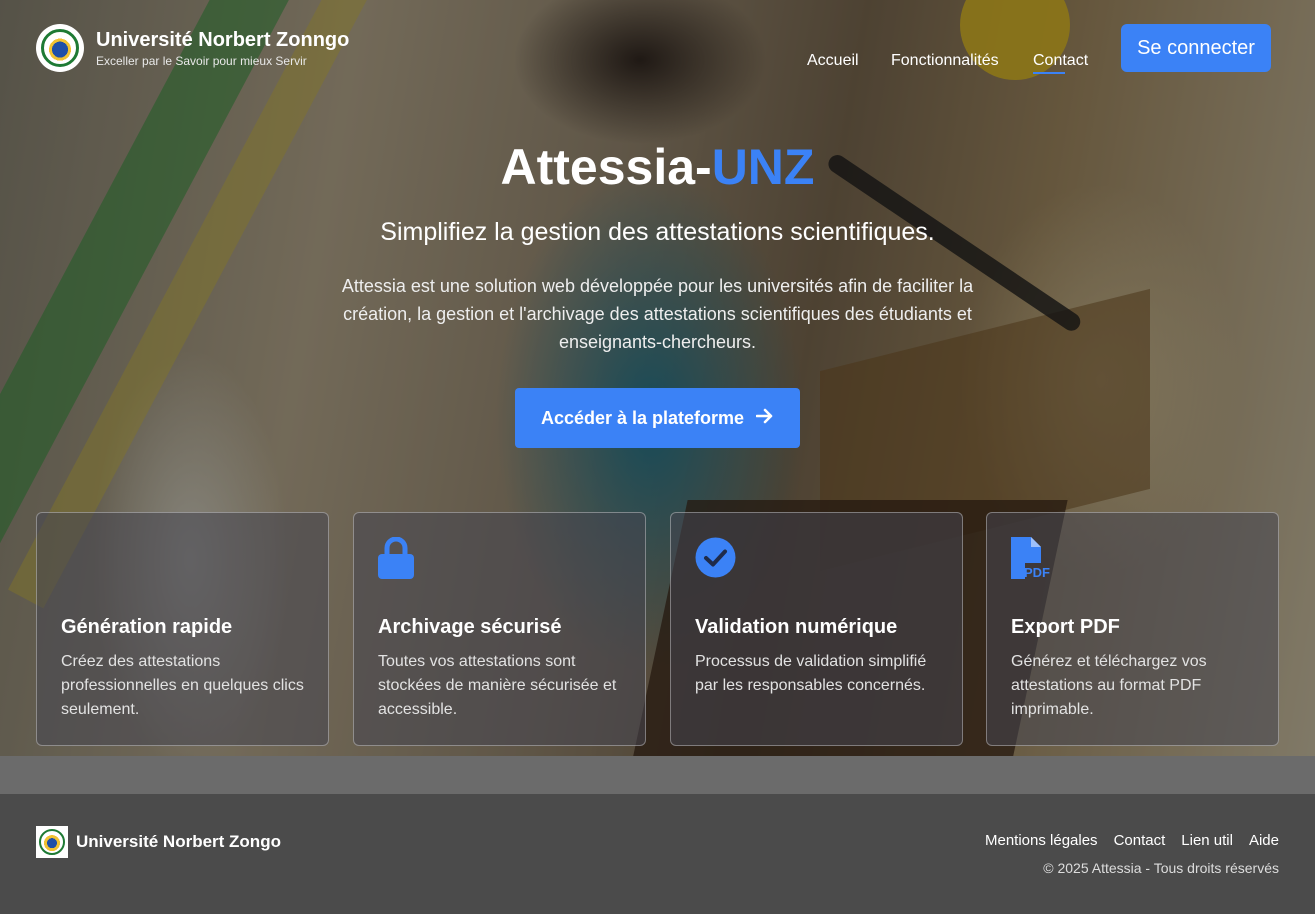 The width and height of the screenshot is (1315, 914). I want to click on hero-title-main: Attessia-, so click(606, 167).